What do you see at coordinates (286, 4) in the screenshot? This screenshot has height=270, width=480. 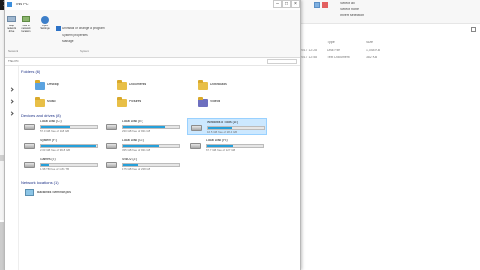 I see `maximize-button: □` at bounding box center [286, 4].